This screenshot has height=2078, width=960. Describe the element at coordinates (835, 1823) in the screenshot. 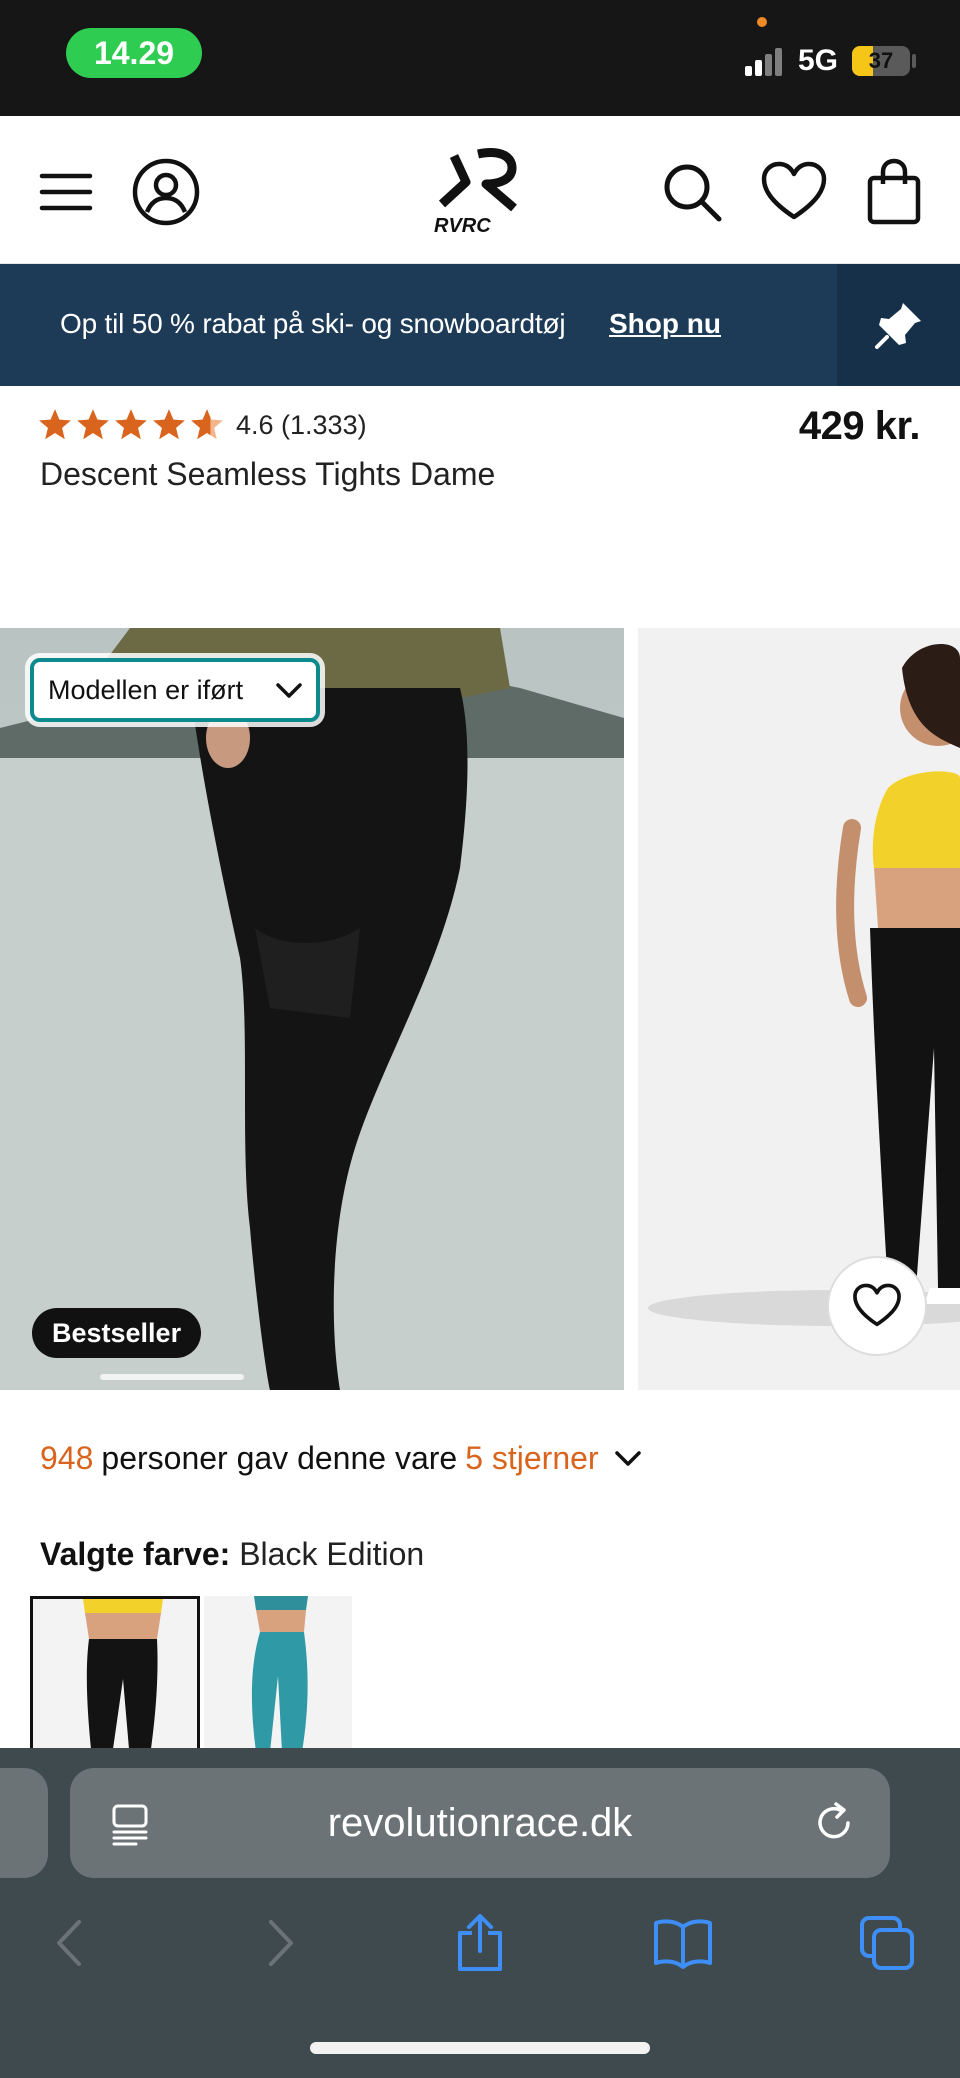

I see `reload-icon` at that location.